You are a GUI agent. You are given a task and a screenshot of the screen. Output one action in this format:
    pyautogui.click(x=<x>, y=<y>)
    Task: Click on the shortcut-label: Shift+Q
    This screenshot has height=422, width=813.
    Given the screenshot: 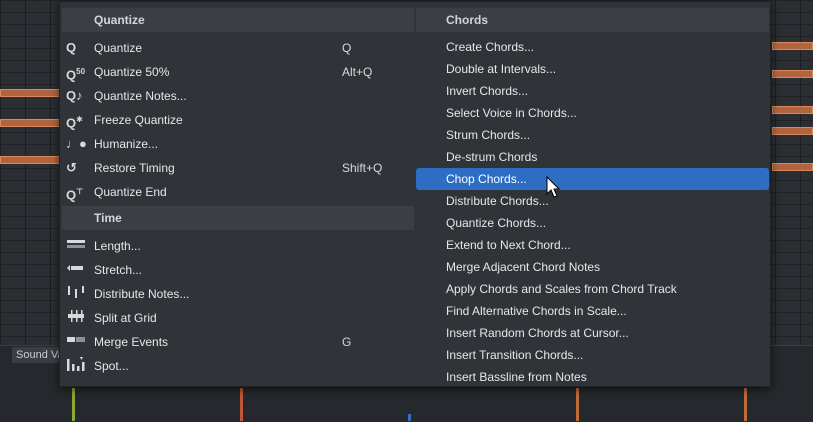 What is the action you would take?
    pyautogui.click(x=362, y=168)
    